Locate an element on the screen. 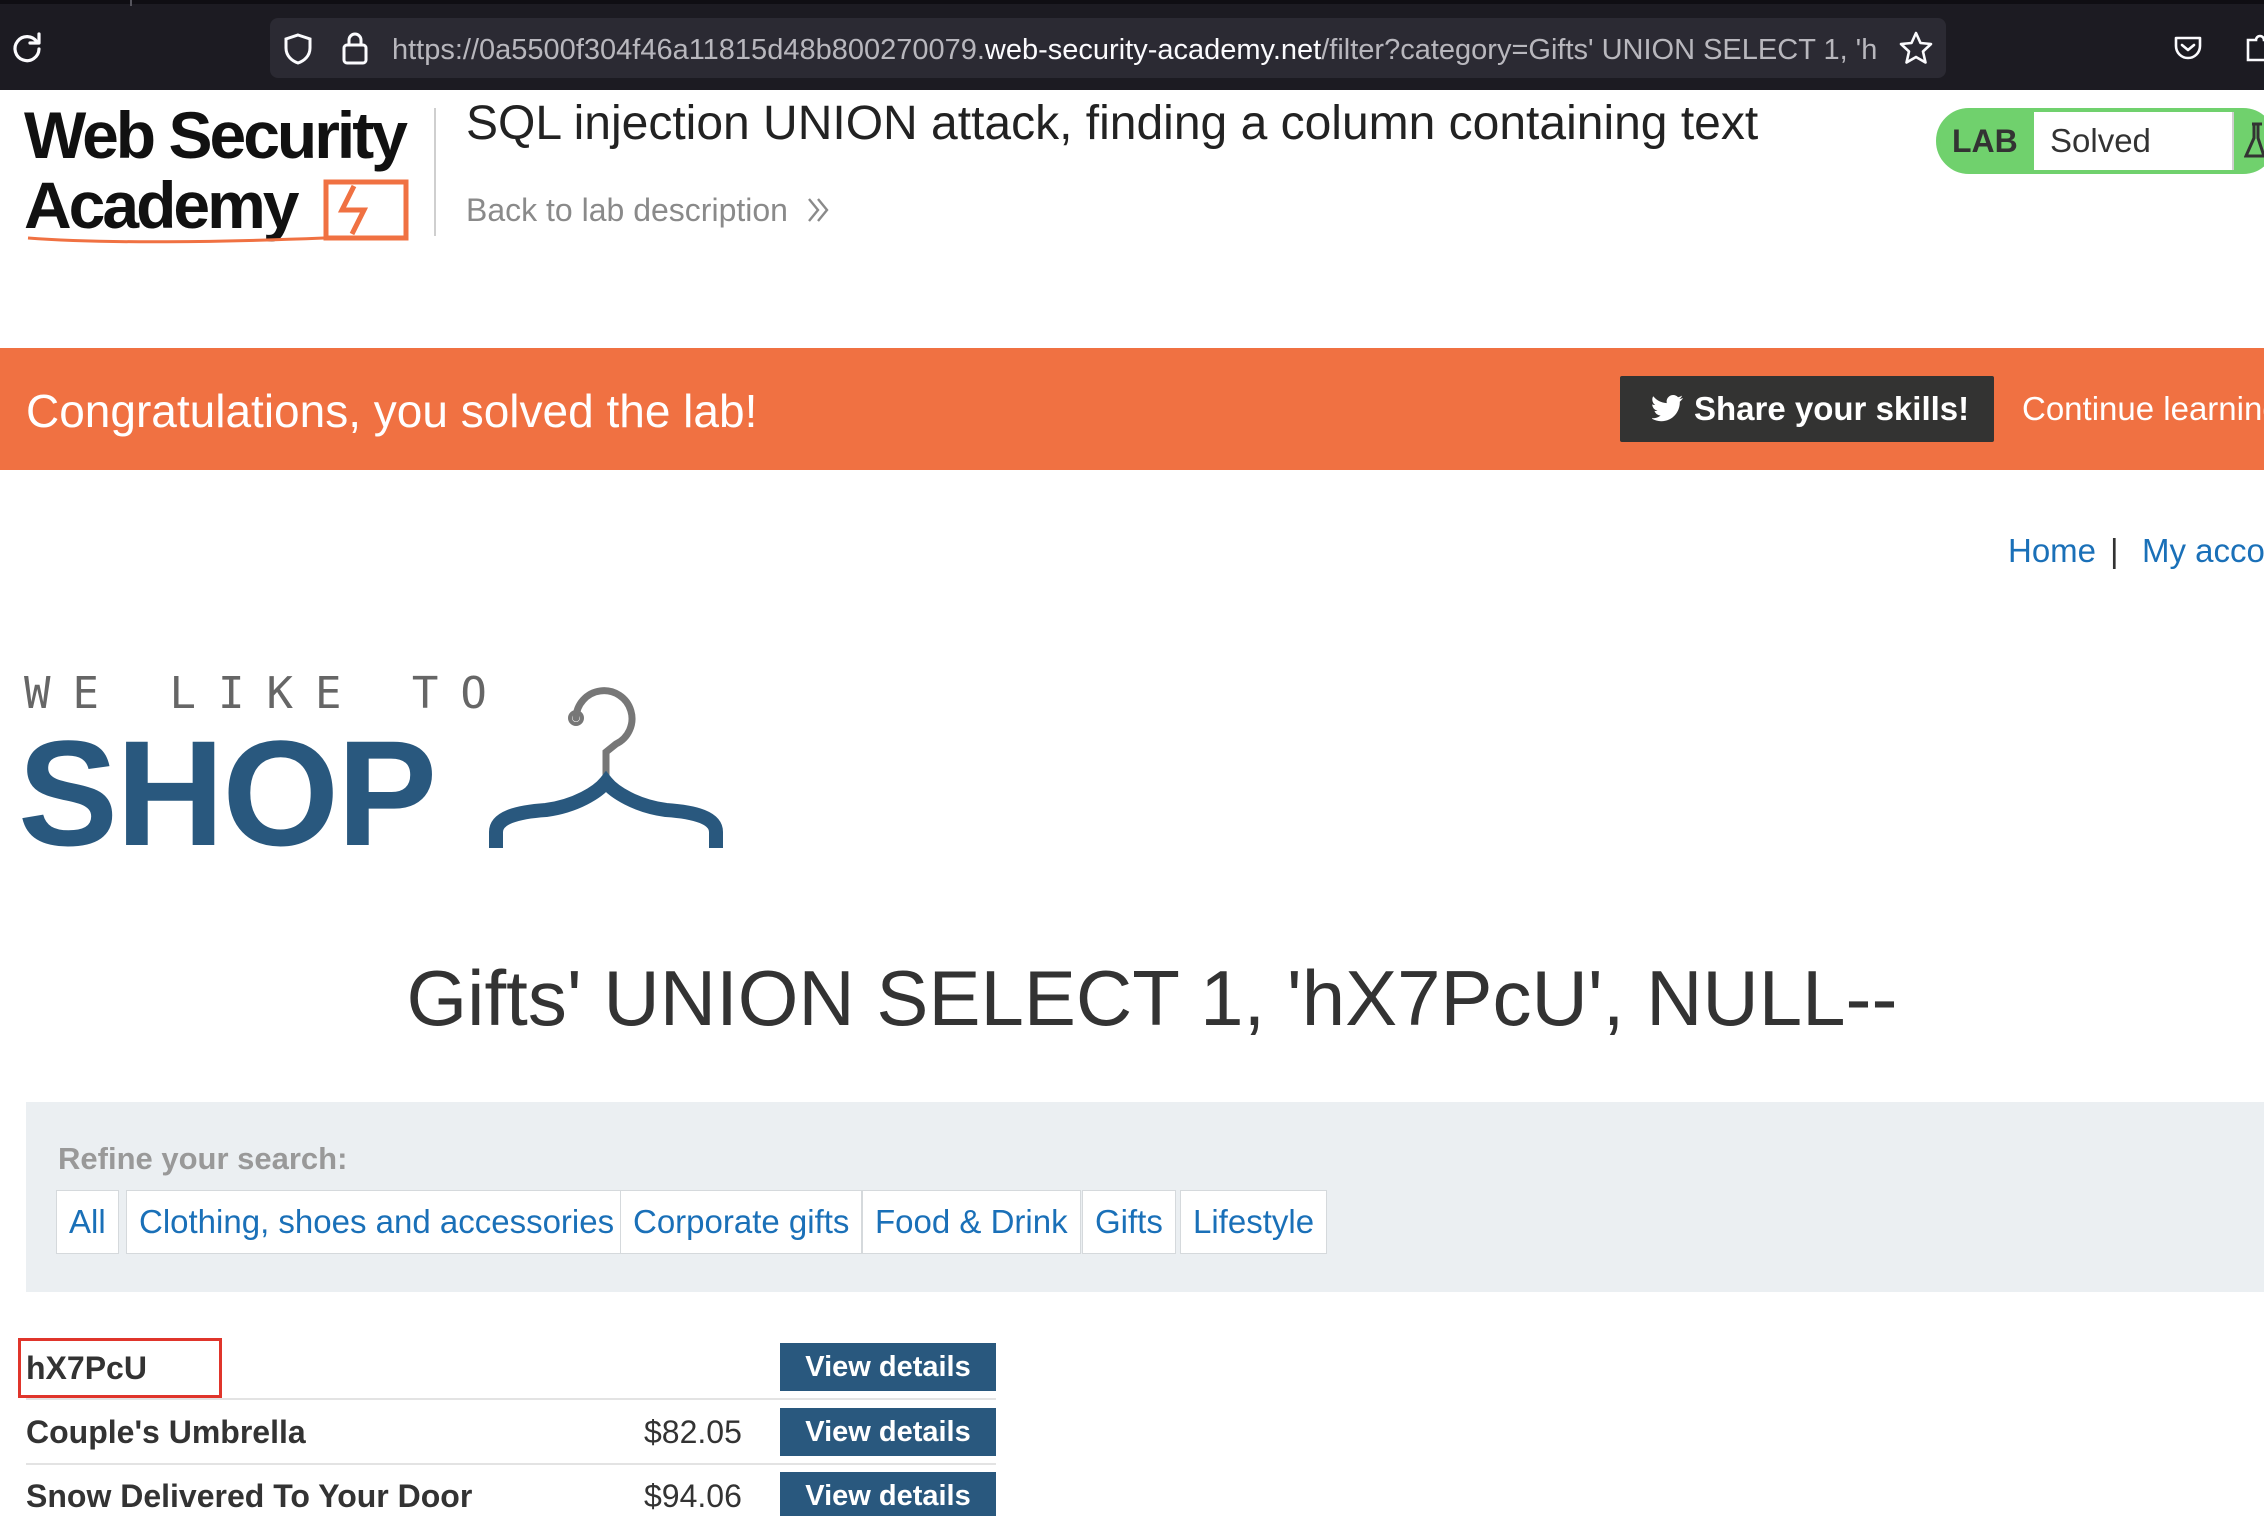  lab-status-tag: LAB is located at coordinates (1985, 141).